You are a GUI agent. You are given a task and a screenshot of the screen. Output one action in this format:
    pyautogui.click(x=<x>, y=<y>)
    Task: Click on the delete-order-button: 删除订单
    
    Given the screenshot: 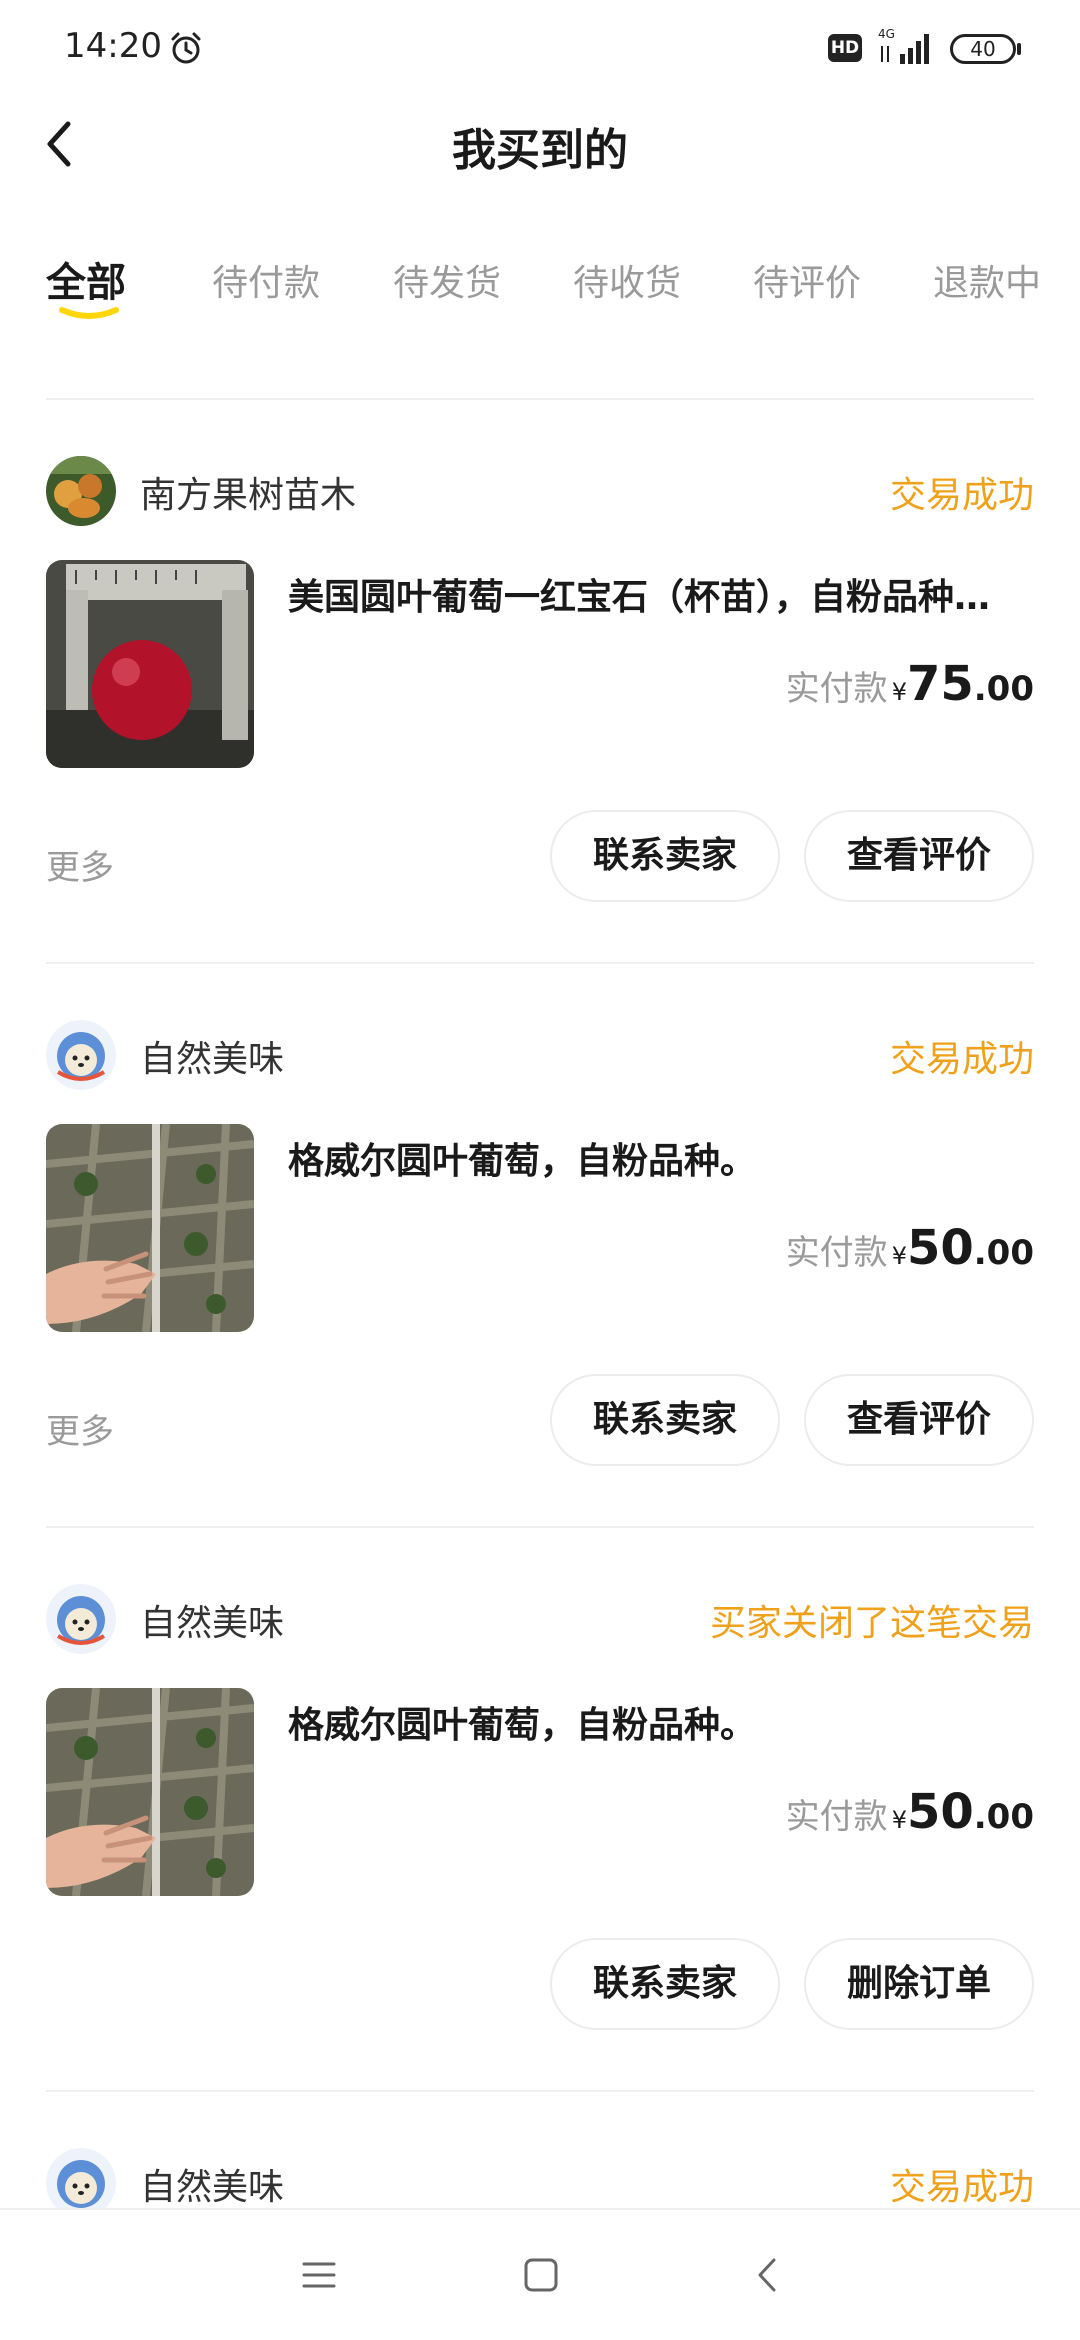 What is the action you would take?
    pyautogui.click(x=919, y=1984)
    